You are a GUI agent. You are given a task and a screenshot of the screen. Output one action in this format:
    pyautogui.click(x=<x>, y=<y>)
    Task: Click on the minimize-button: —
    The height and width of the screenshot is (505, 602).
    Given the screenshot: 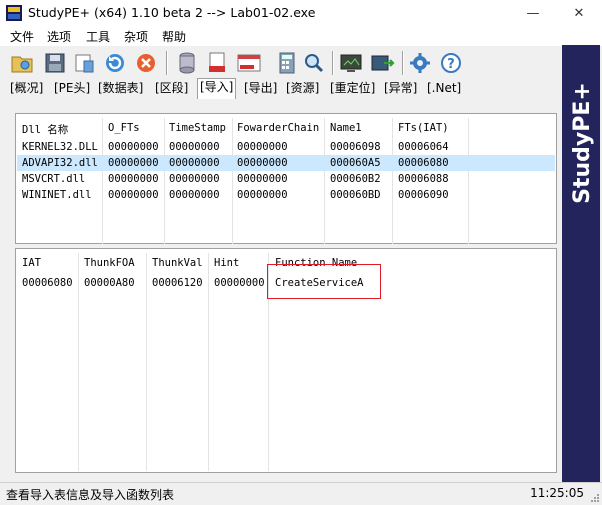 What is the action you would take?
    pyautogui.click(x=533, y=13)
    